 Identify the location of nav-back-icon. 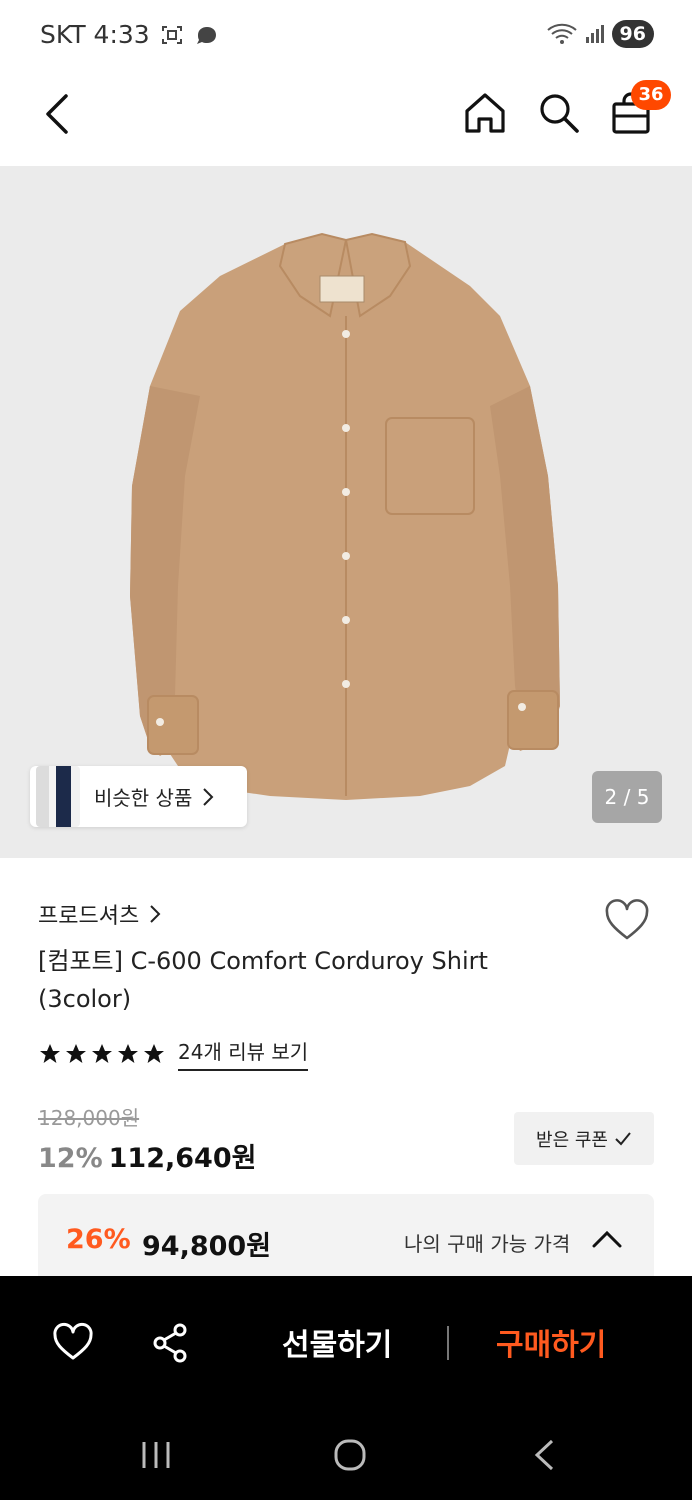
(544, 1455).